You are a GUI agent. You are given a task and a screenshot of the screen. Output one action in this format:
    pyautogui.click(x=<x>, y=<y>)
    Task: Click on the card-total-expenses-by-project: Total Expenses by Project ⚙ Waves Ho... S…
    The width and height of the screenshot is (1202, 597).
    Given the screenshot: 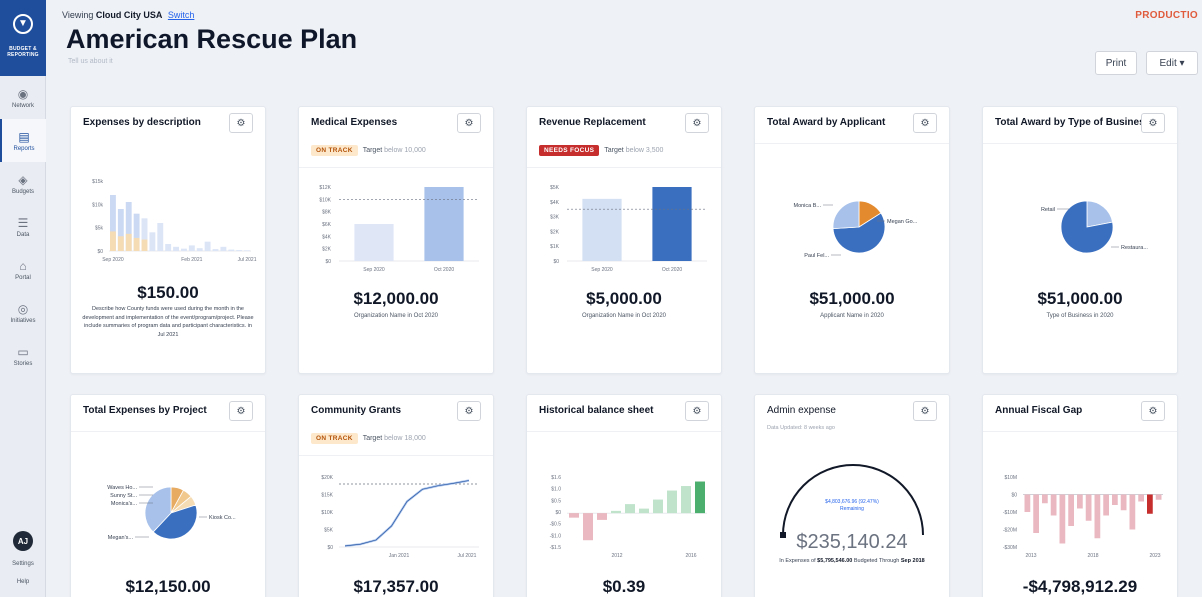 What is the action you would take?
    pyautogui.click(x=168, y=495)
    